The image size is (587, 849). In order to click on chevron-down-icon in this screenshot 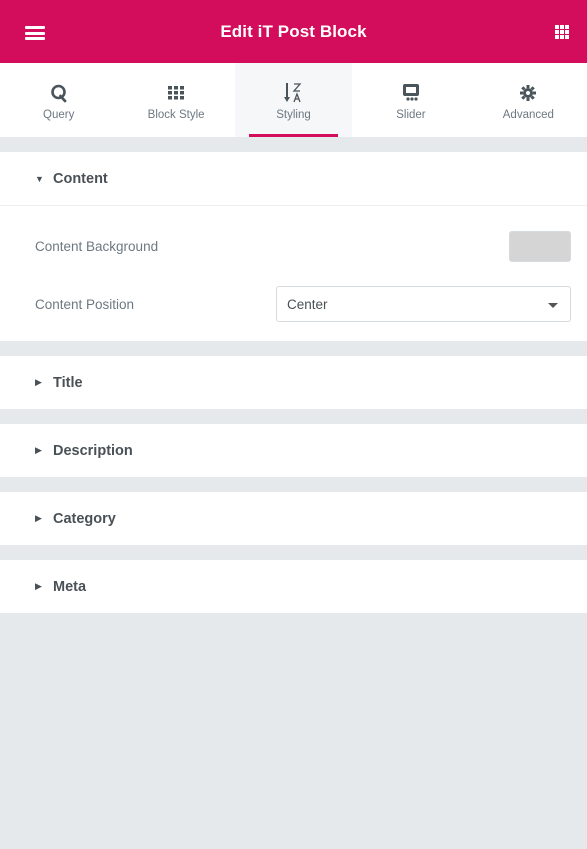, I will do `click(553, 305)`.